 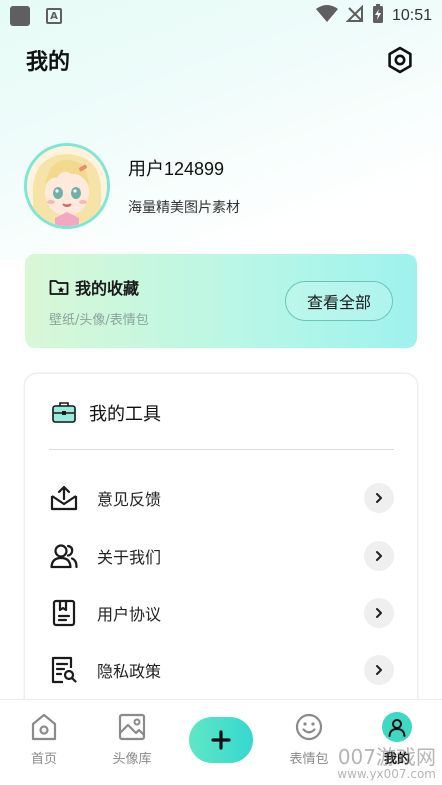 I want to click on clock-time: 10:51, so click(x=411, y=15).